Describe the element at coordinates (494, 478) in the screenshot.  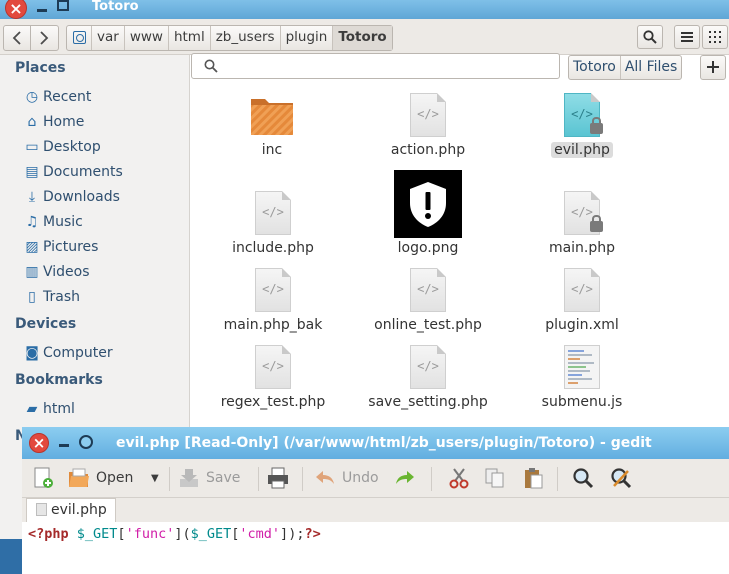
I see `copy-icon` at that location.